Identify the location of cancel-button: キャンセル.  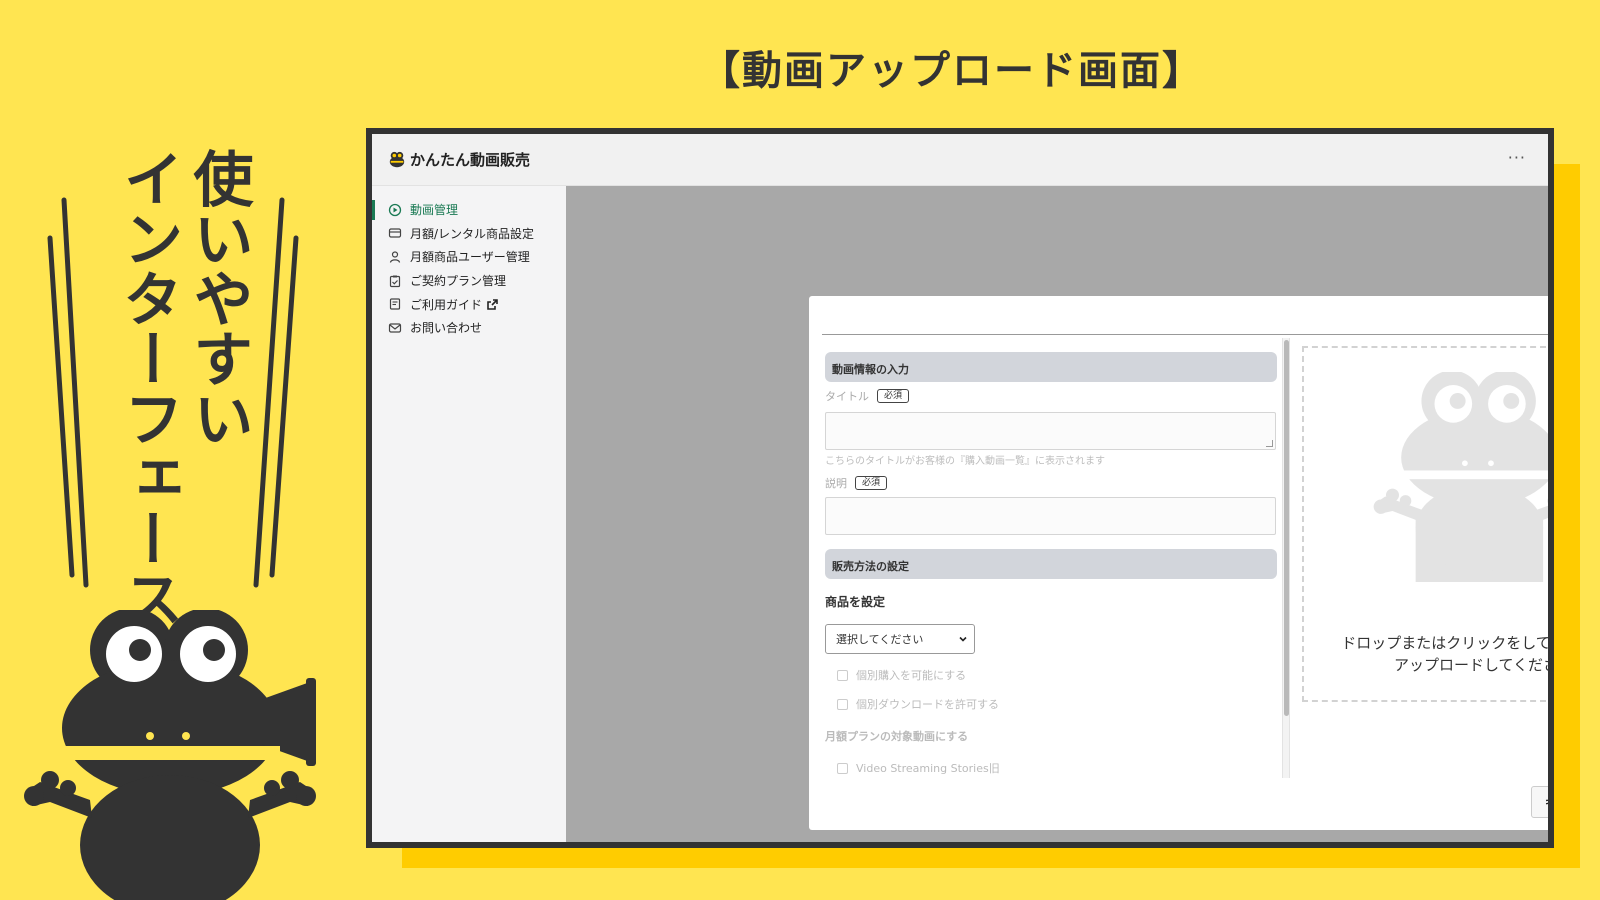
(1539, 802).